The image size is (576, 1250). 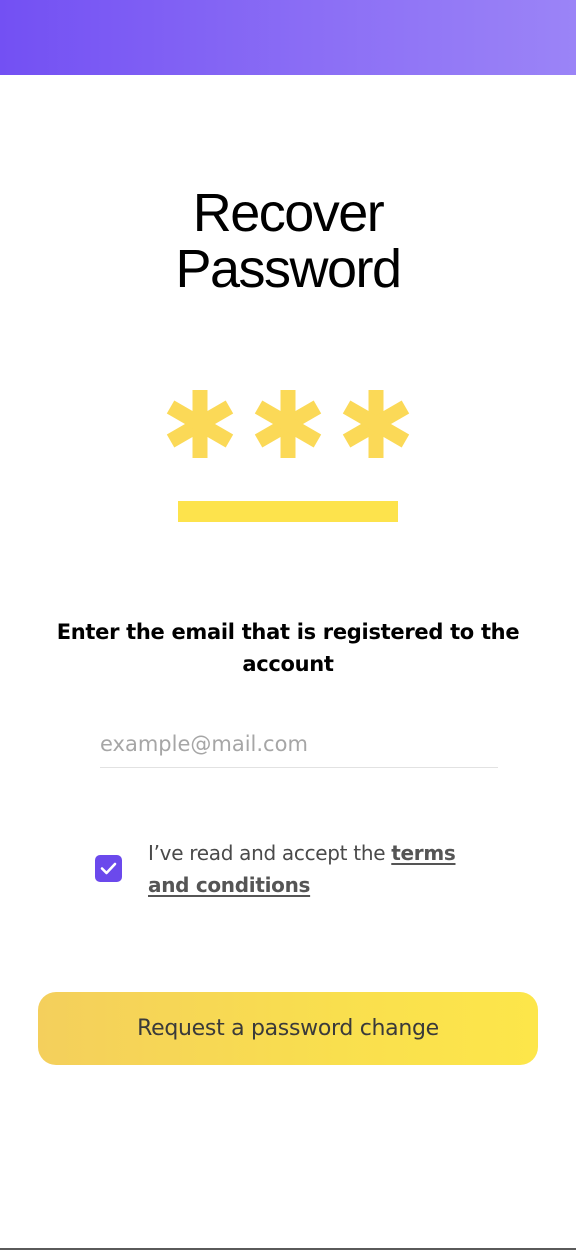 I want to click on page-title-line2: Password, so click(x=288, y=269).